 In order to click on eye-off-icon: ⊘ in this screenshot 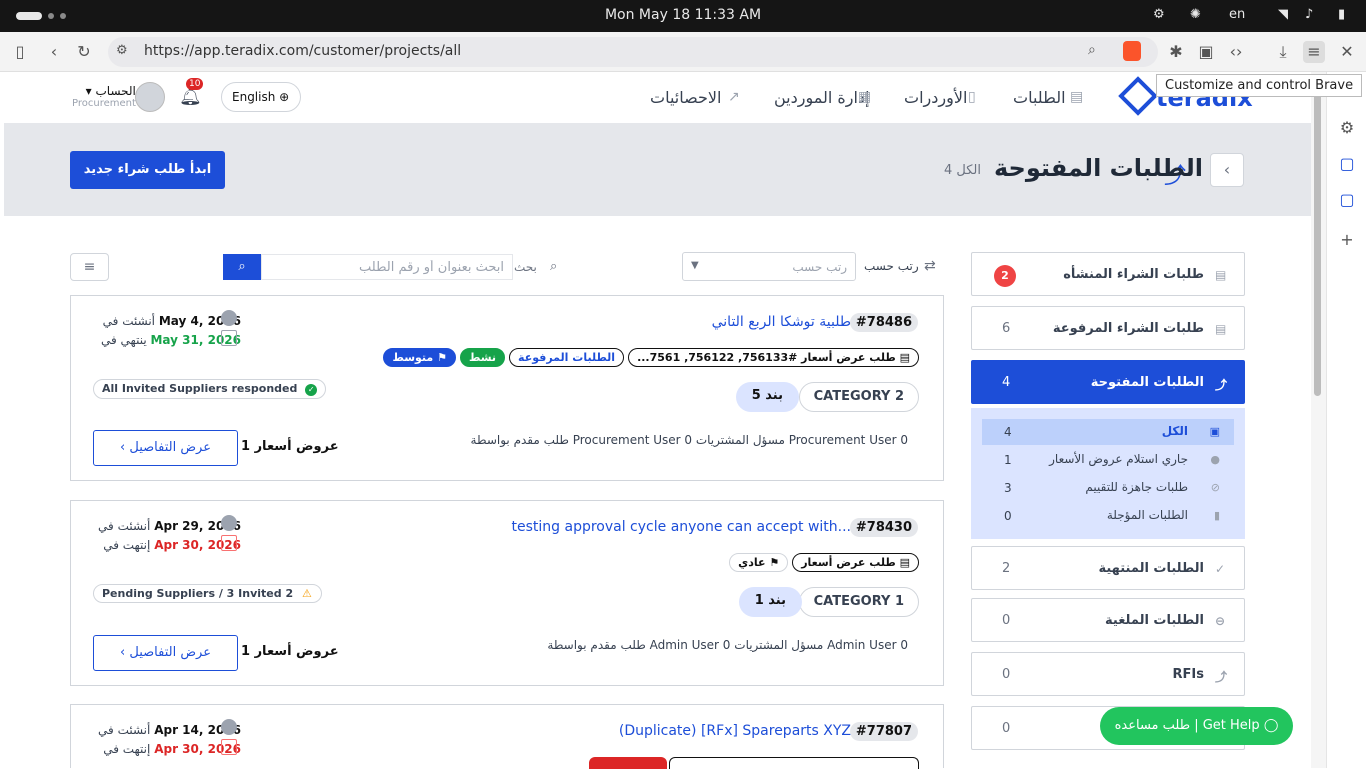, I will do `click(1215, 487)`.